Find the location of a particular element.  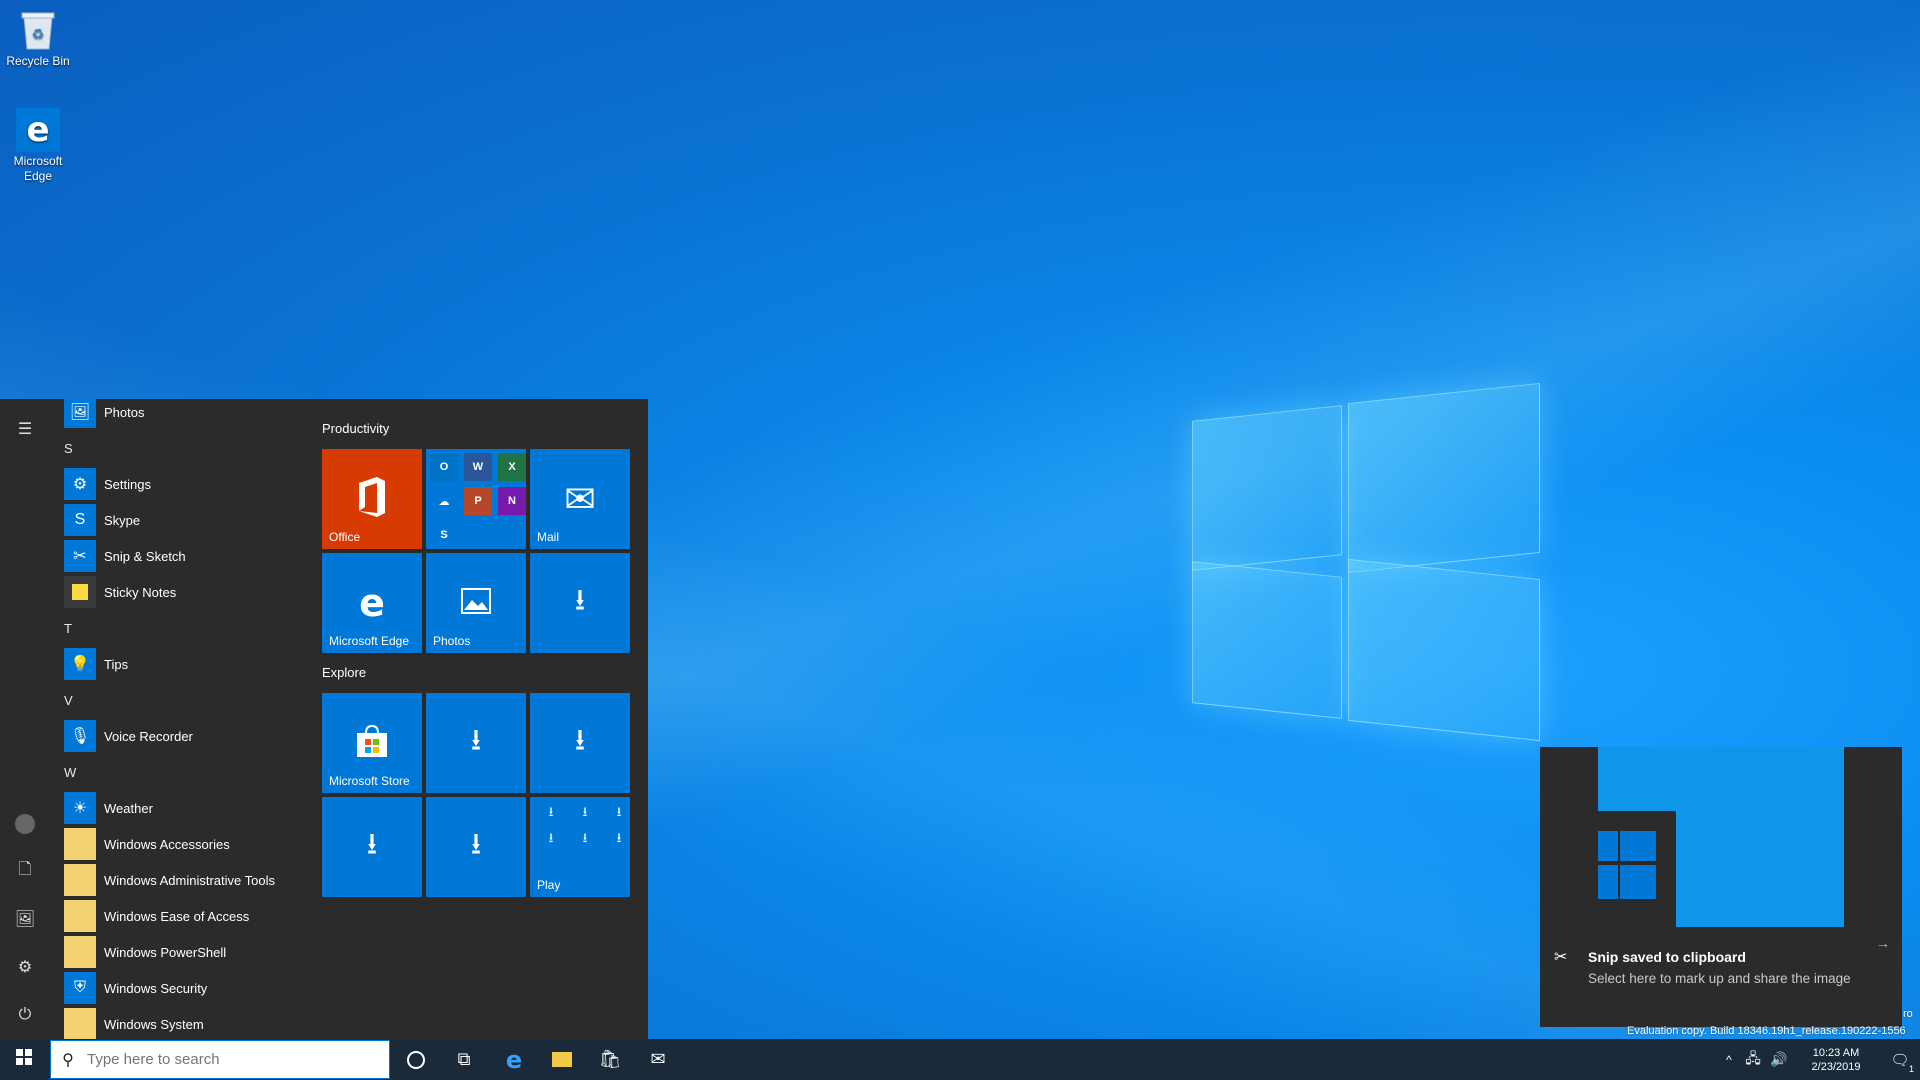

alpha-header-s: S is located at coordinates (68, 448).